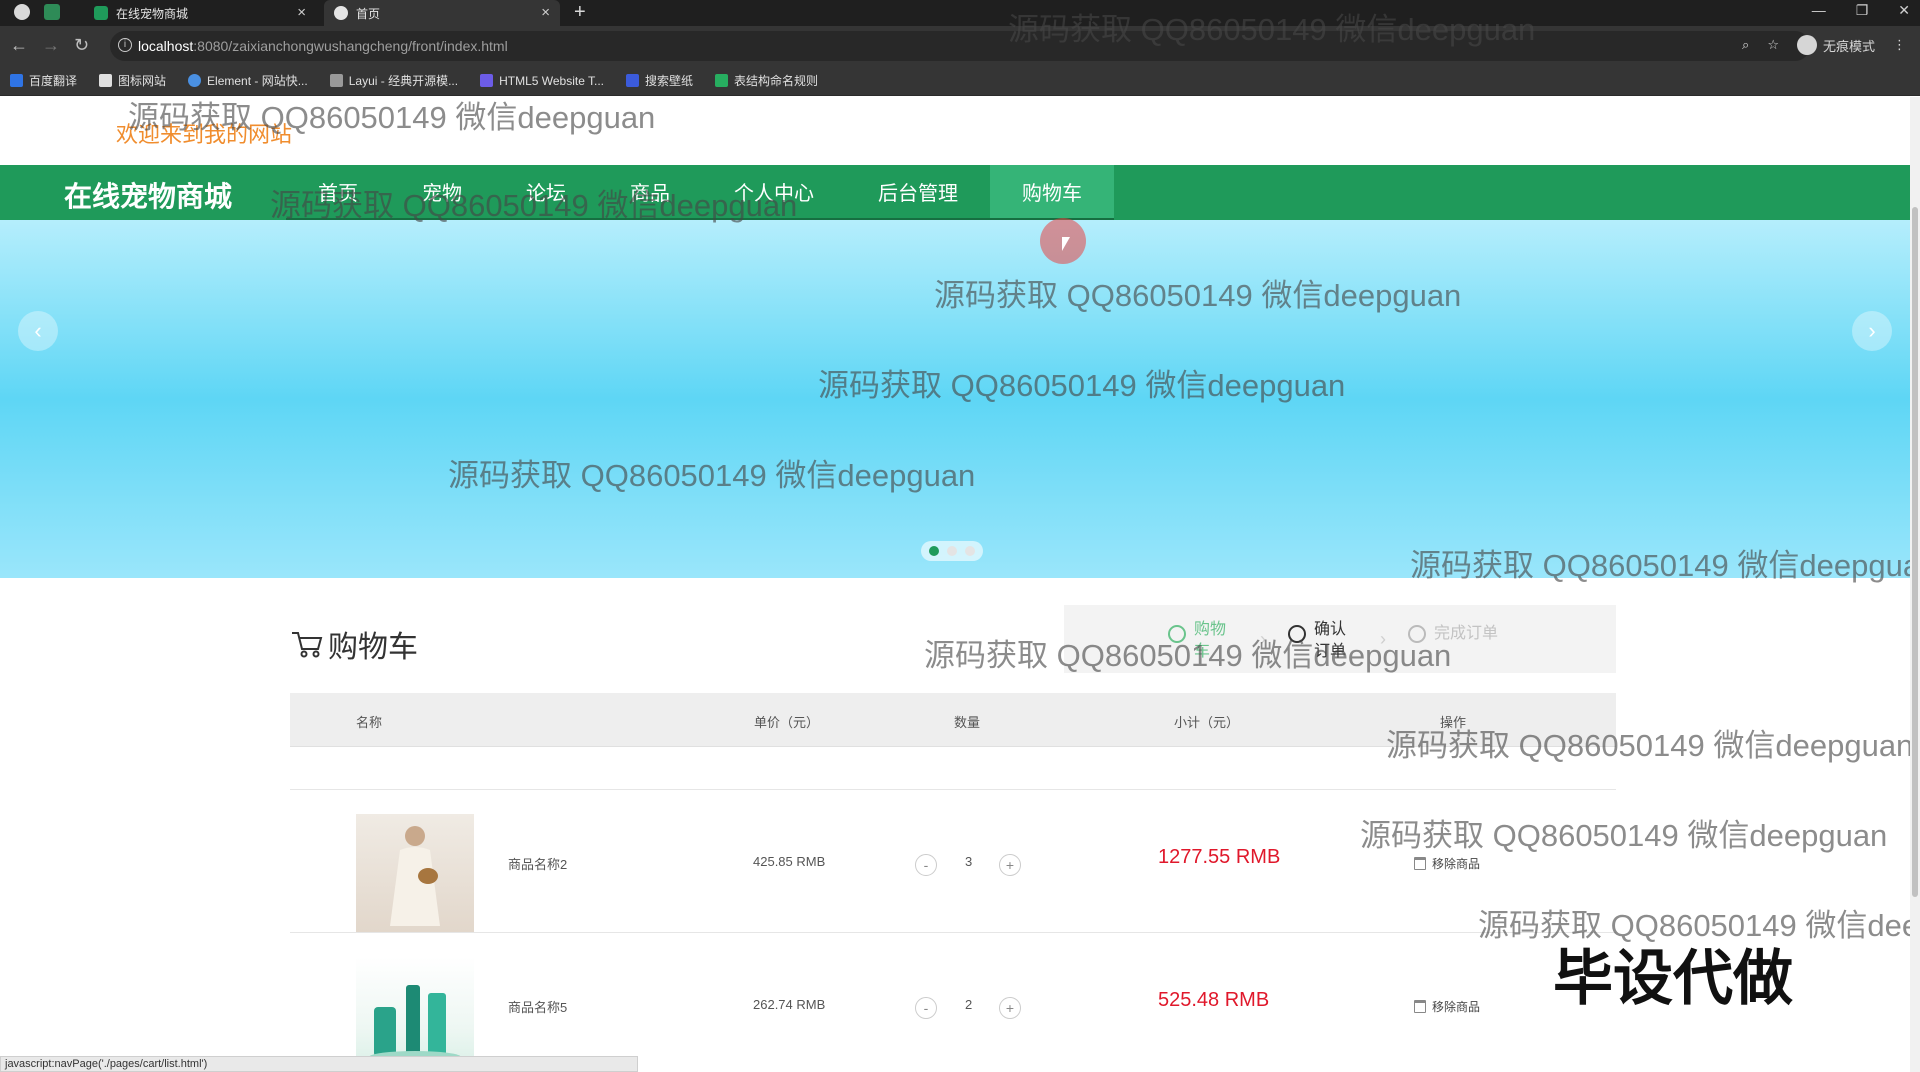  What do you see at coordinates (722, 80) in the screenshot?
I see `sheet-icon` at bounding box center [722, 80].